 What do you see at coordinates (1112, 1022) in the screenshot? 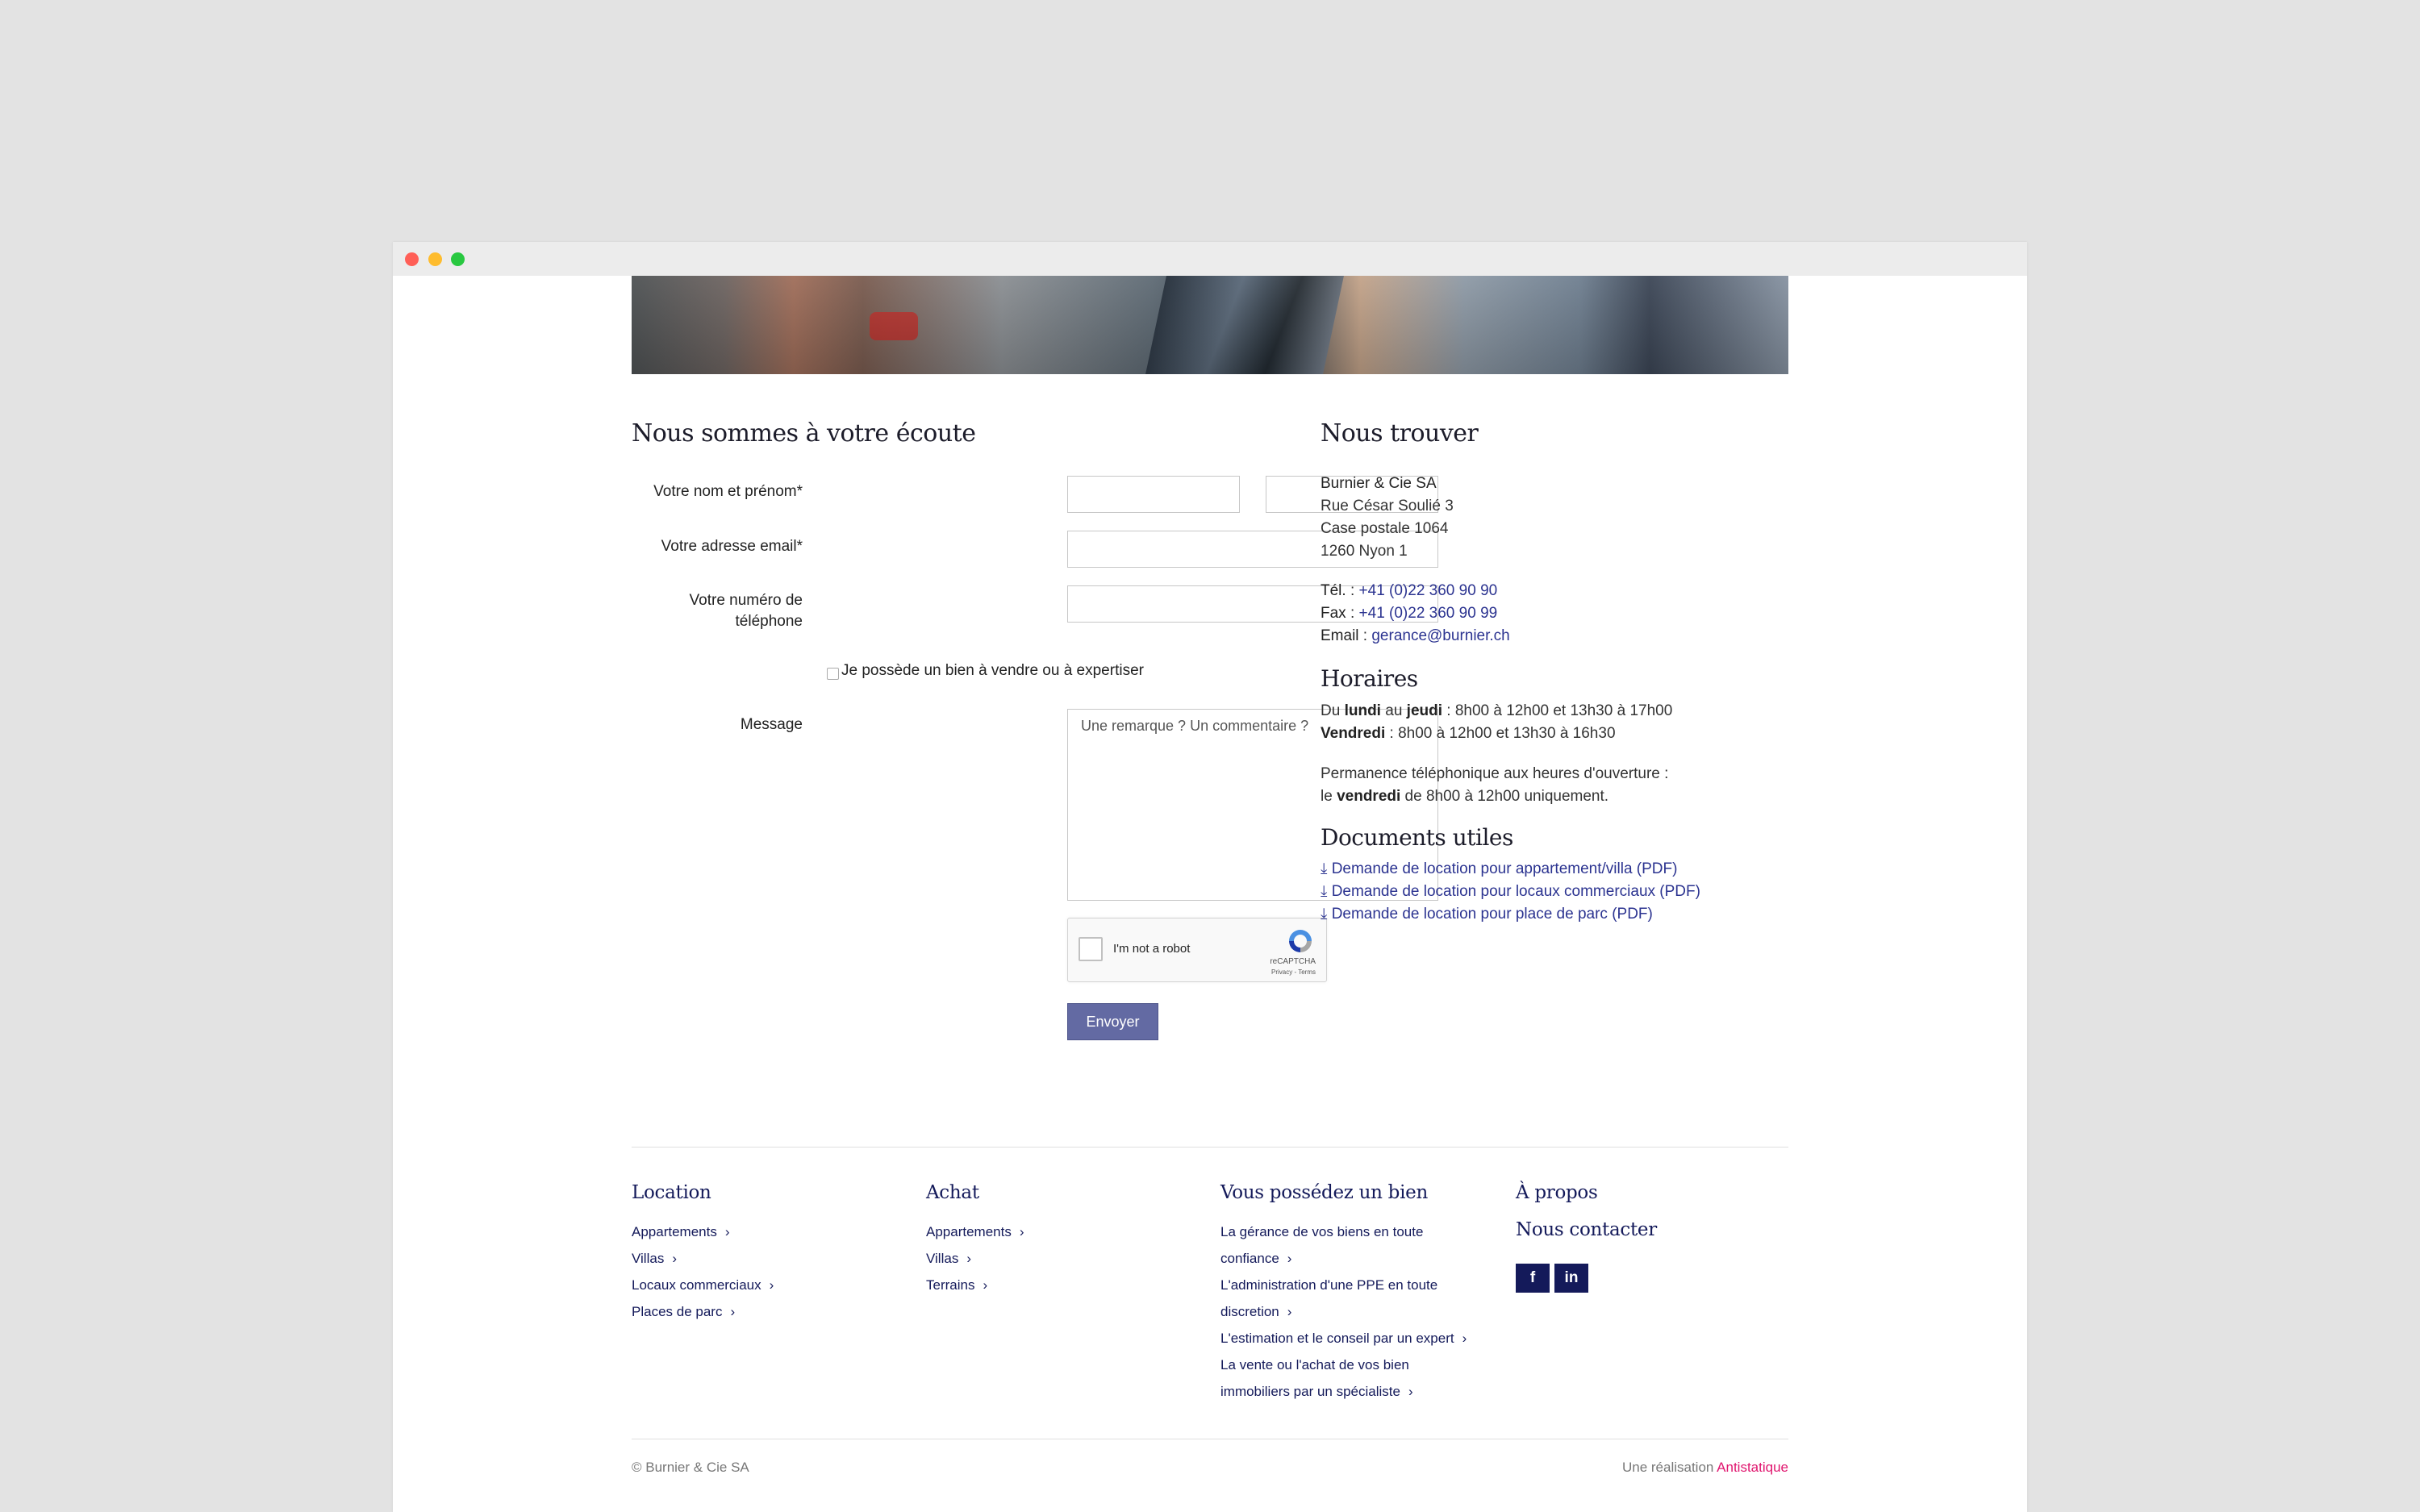
I see `submit-button: Envoyer` at bounding box center [1112, 1022].